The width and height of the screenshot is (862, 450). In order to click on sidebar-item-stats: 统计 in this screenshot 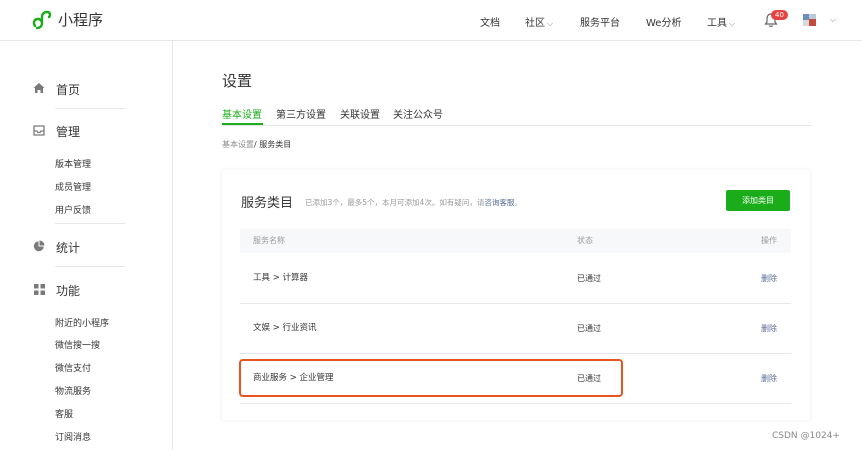, I will do `click(56, 247)`.